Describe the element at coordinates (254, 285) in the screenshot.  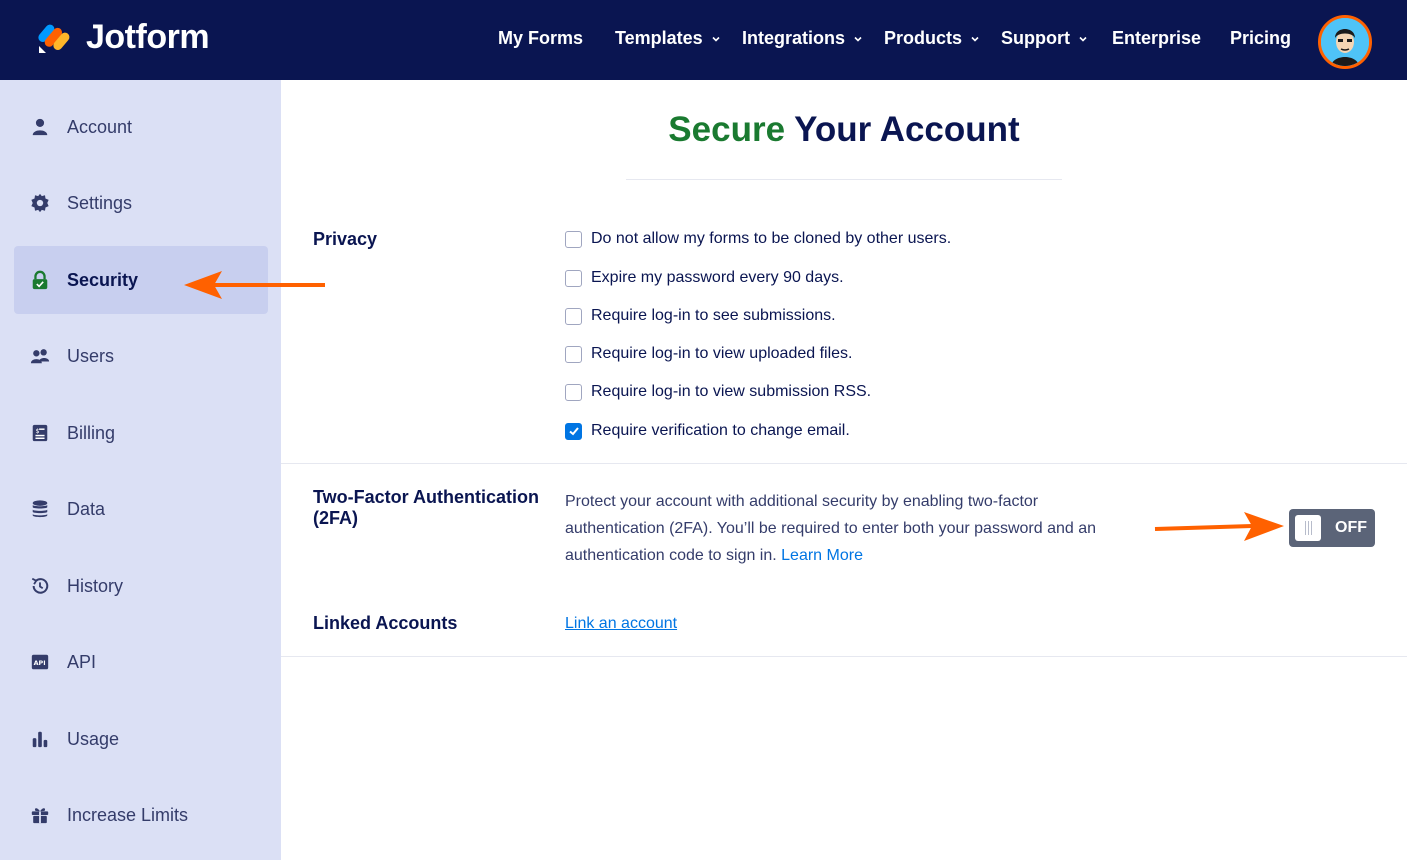
I see `annotation-arrow-security` at that location.